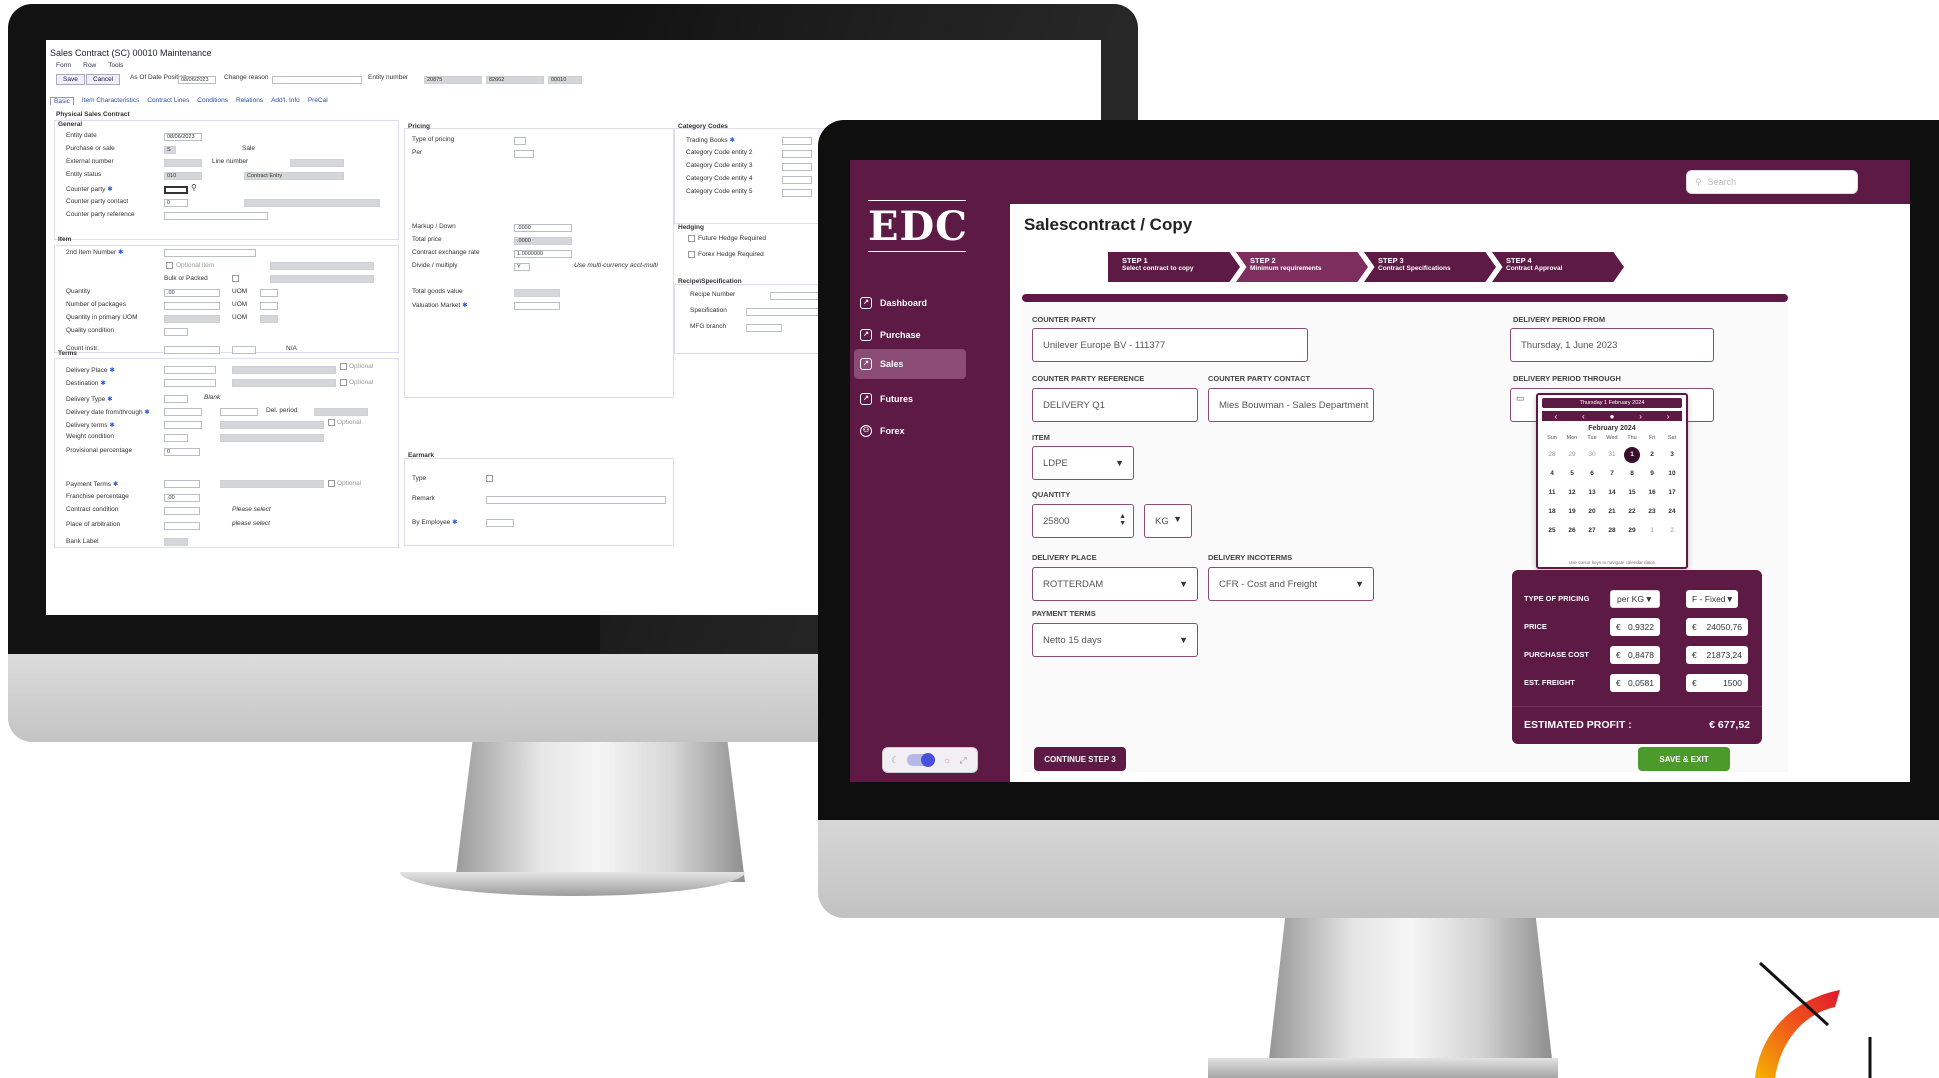 The height and width of the screenshot is (1078, 1939). I want to click on calendar-day: 7, so click(1612, 473).